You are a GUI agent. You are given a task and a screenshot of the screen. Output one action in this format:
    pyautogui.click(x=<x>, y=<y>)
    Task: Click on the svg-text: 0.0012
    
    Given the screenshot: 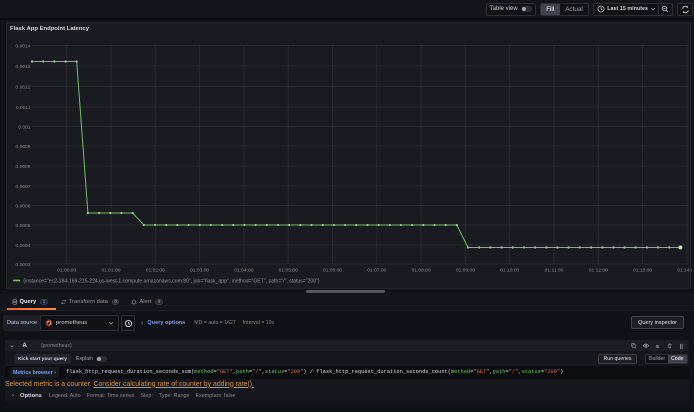 What is the action you would take?
    pyautogui.click(x=23, y=87)
    